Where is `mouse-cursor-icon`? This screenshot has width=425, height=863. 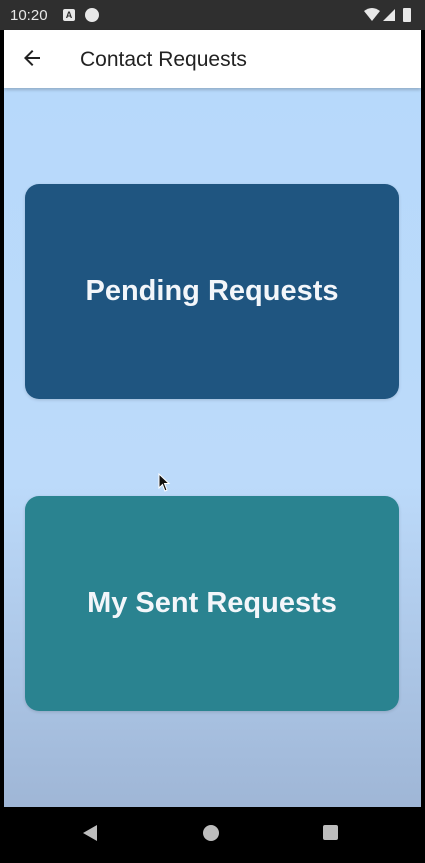
mouse-cursor-icon is located at coordinates (164, 482).